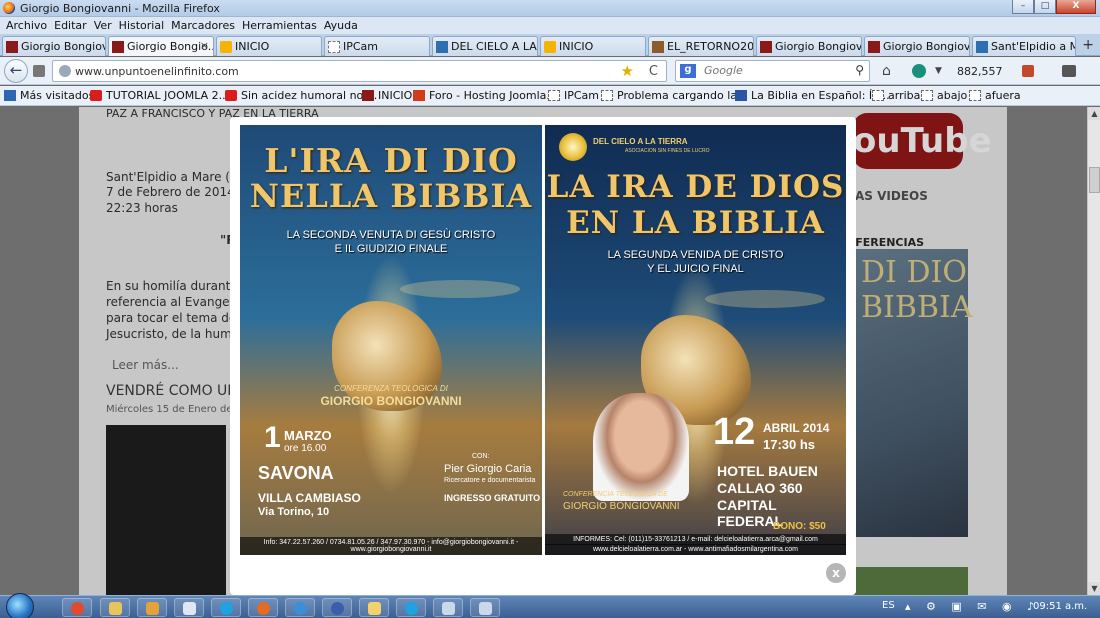  What do you see at coordinates (377, 46) in the screenshot?
I see `tab-ipcam: IPCam` at bounding box center [377, 46].